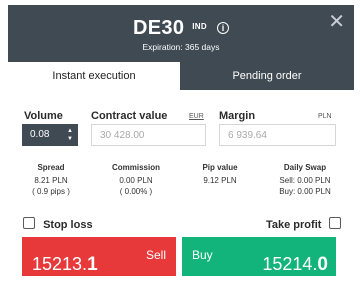 This screenshot has height=287, width=360. I want to click on info-icon: i, so click(222, 28).